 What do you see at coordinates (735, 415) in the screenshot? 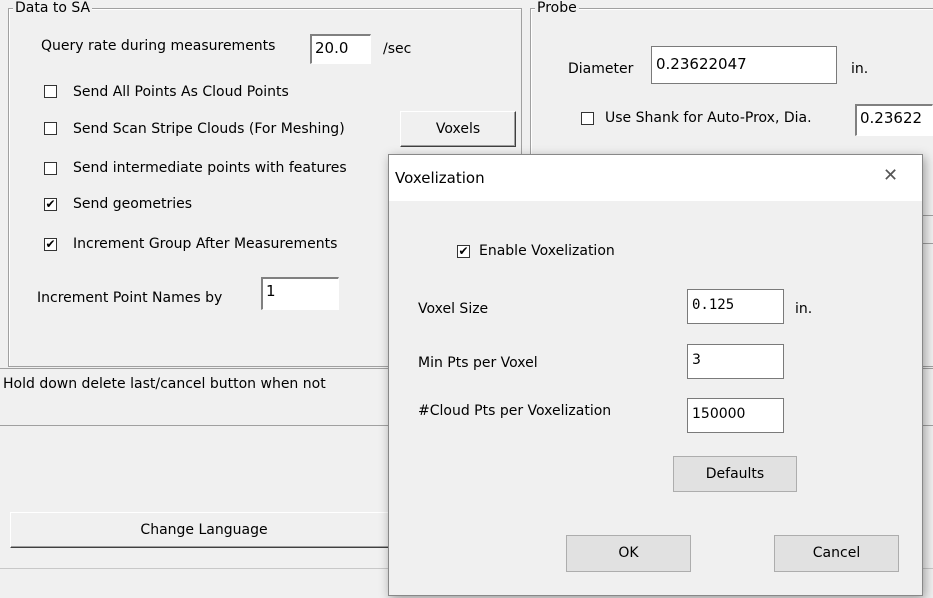
I see `cloud-pts-input: 150000` at bounding box center [735, 415].